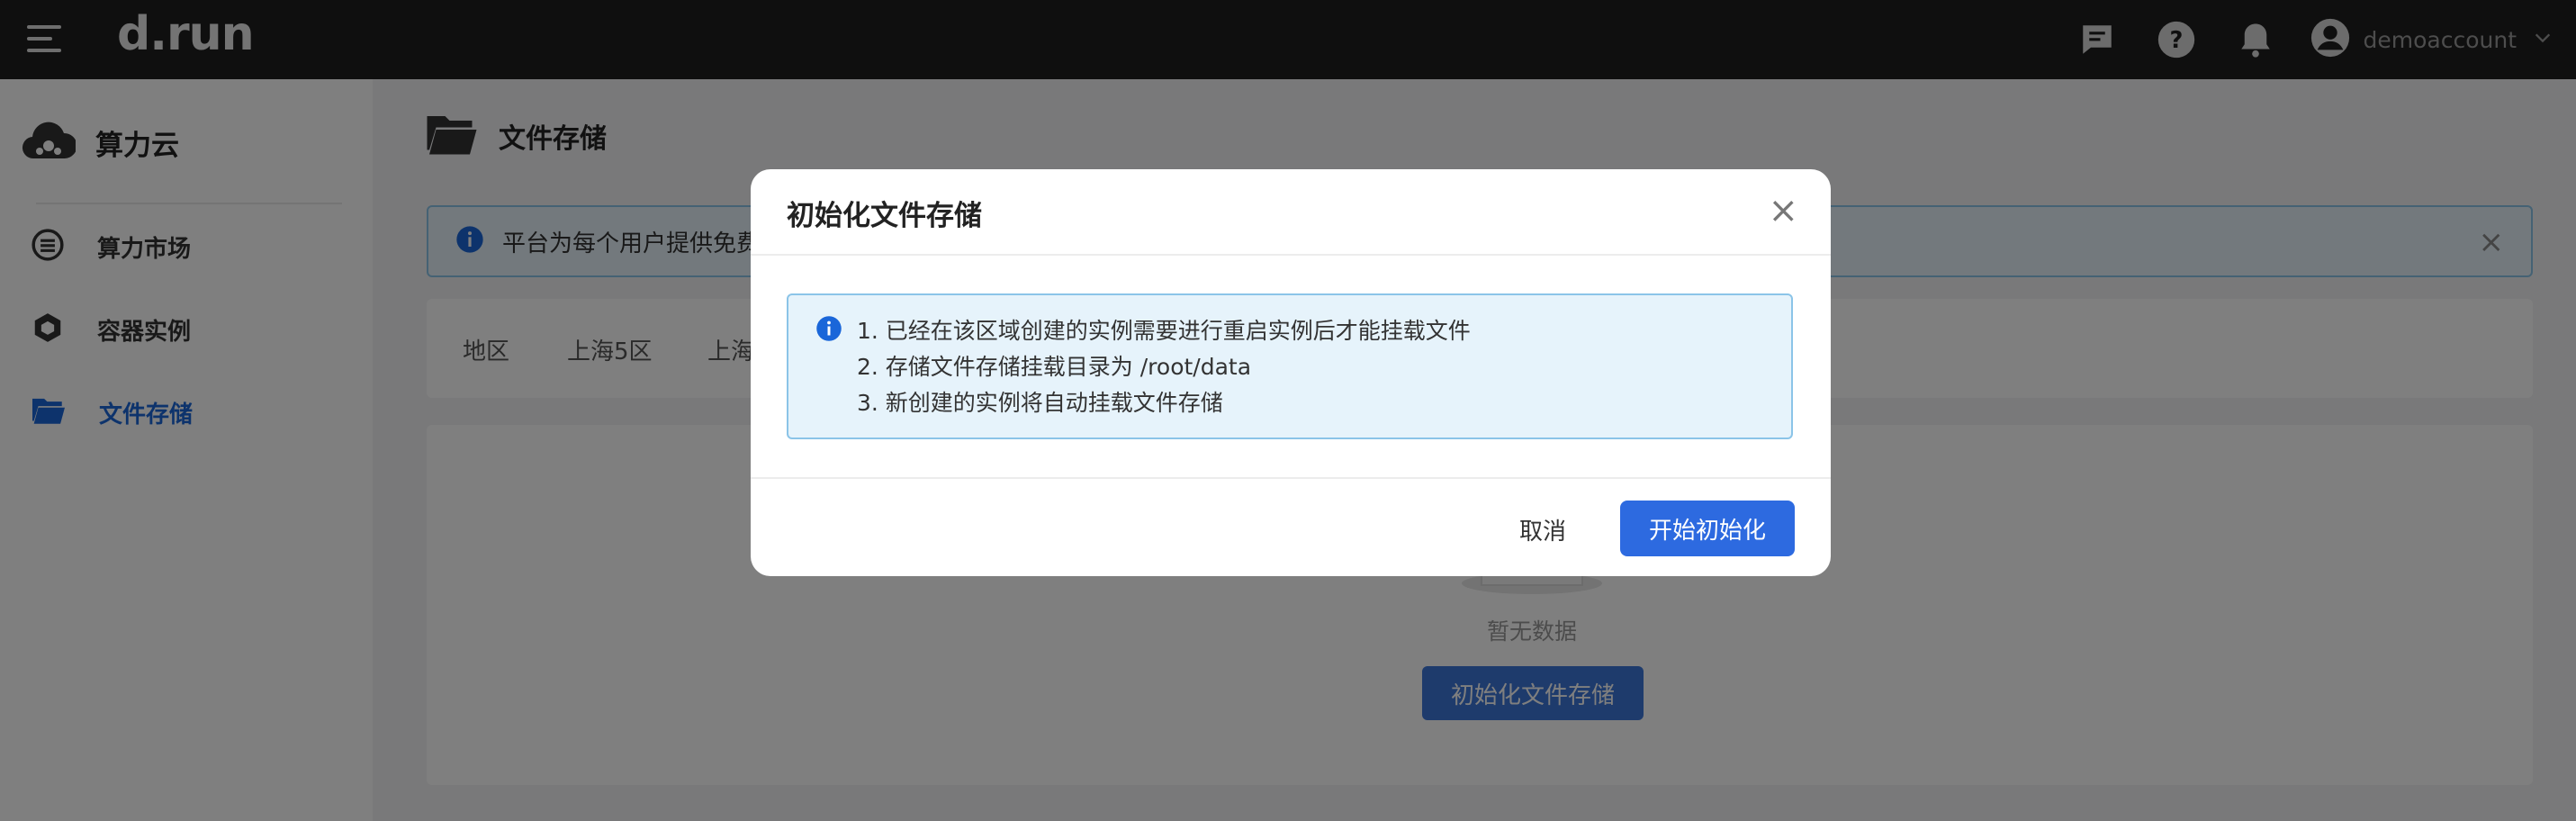 This screenshot has height=821, width=2576. What do you see at coordinates (1054, 367) in the screenshot?
I see `info-line: 2. 存储文件存储挂载目录为 /root/data` at bounding box center [1054, 367].